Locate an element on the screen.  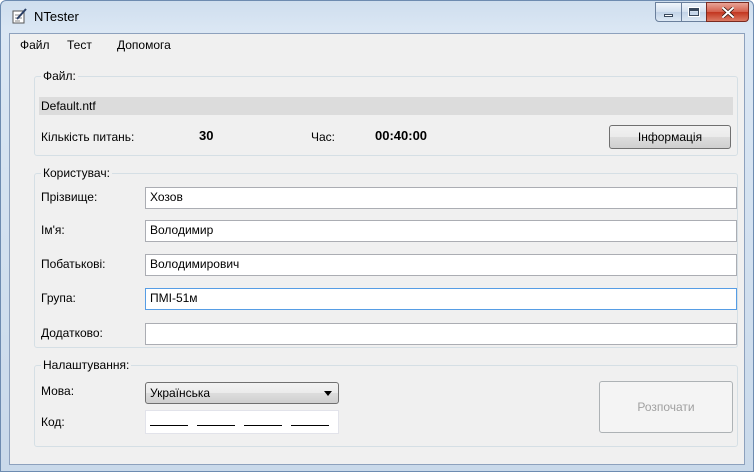
additional-label: Додатково: is located at coordinates (72, 333).